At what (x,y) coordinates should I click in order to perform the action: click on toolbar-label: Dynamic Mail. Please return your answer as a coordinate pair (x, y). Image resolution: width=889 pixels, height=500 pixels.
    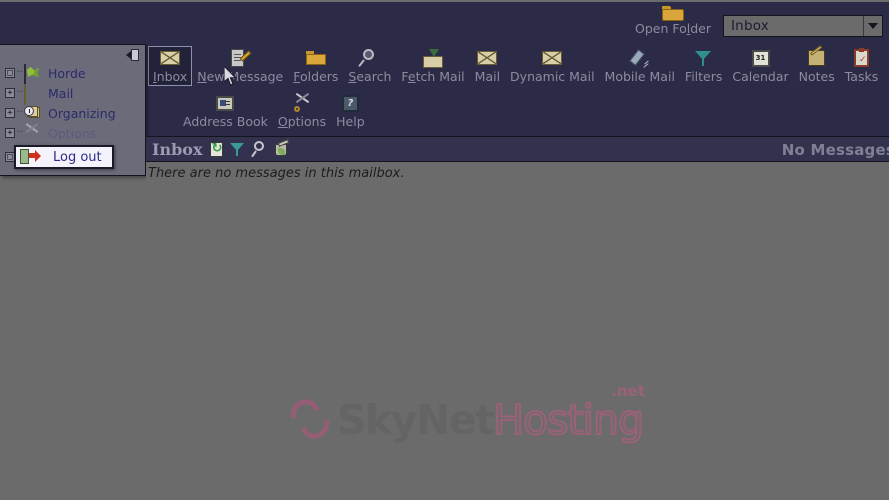
    Looking at the image, I should click on (552, 76).